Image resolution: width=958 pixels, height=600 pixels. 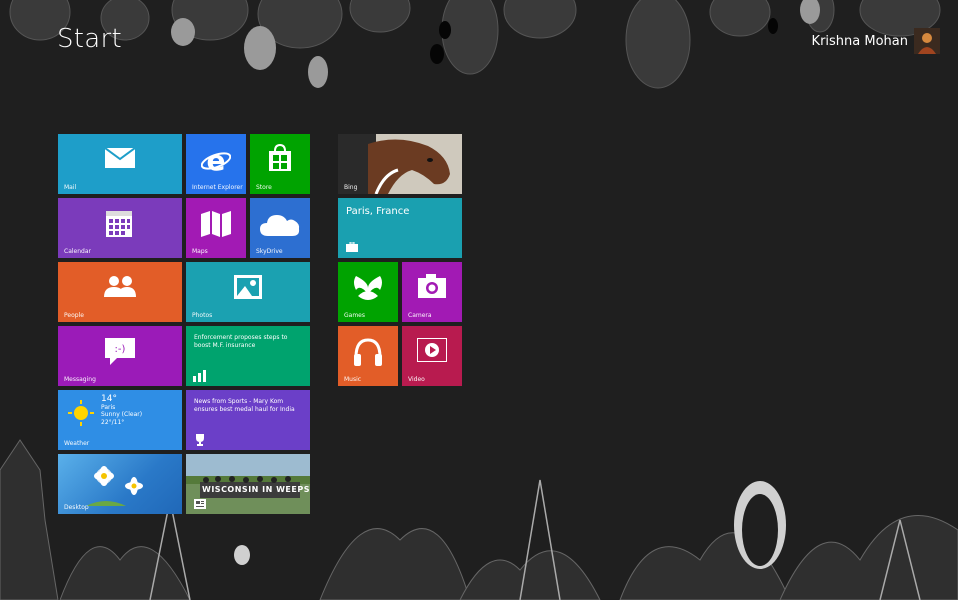 I want to click on tile-weather: 14° Paris Sunny (Clear) 22°/11° Weather, so click(x=120, y=420).